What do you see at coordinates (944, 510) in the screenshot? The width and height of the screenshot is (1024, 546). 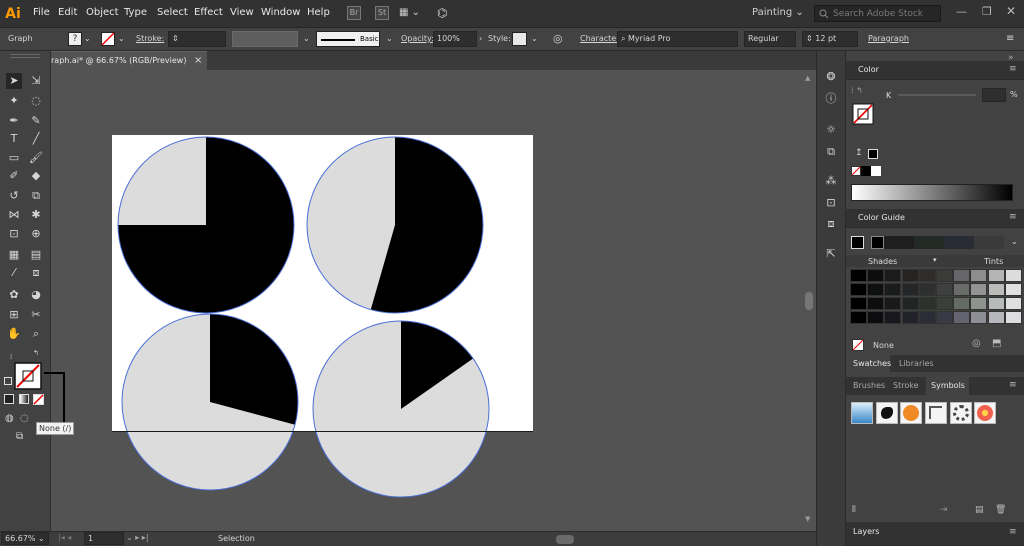 I see `place-symbol-icon: ⇥` at bounding box center [944, 510].